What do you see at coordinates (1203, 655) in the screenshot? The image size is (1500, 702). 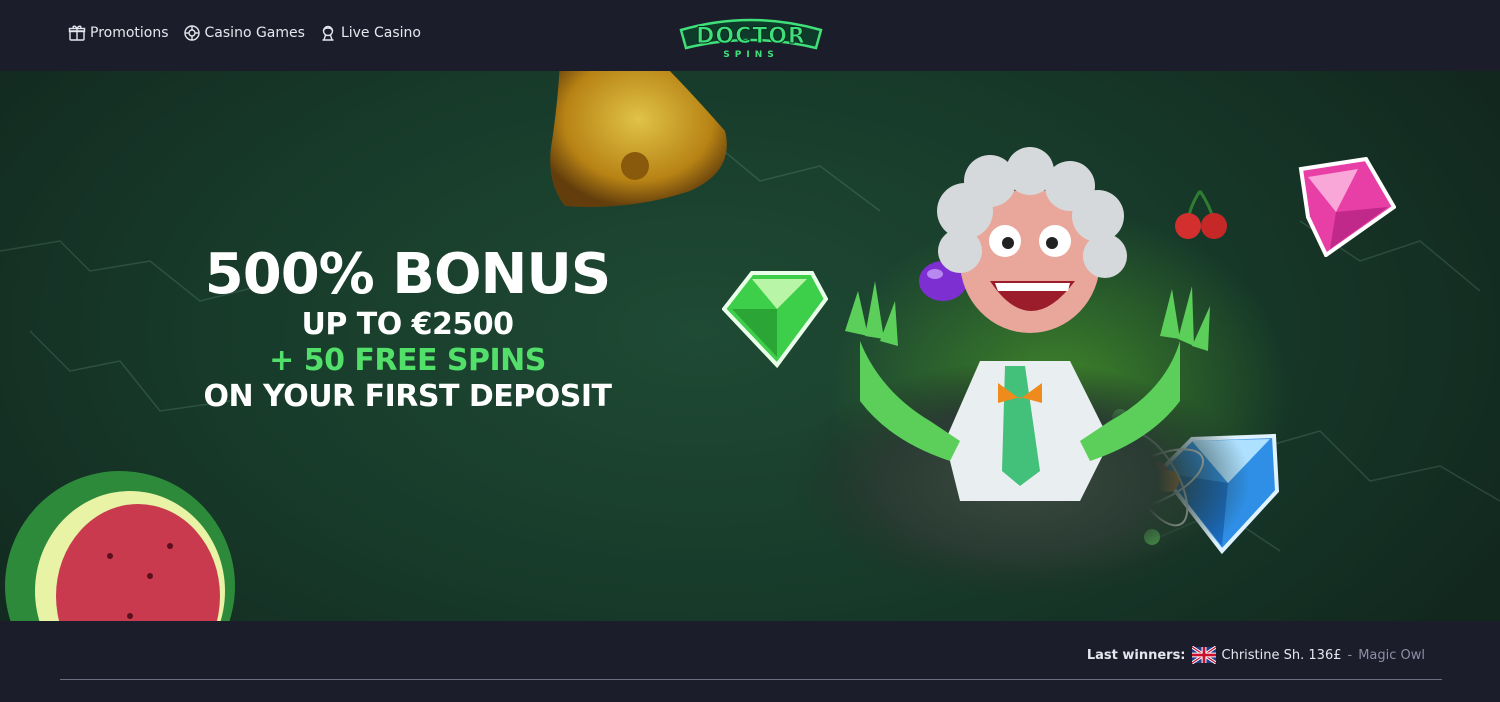 I see `uk-flag-icon` at bounding box center [1203, 655].